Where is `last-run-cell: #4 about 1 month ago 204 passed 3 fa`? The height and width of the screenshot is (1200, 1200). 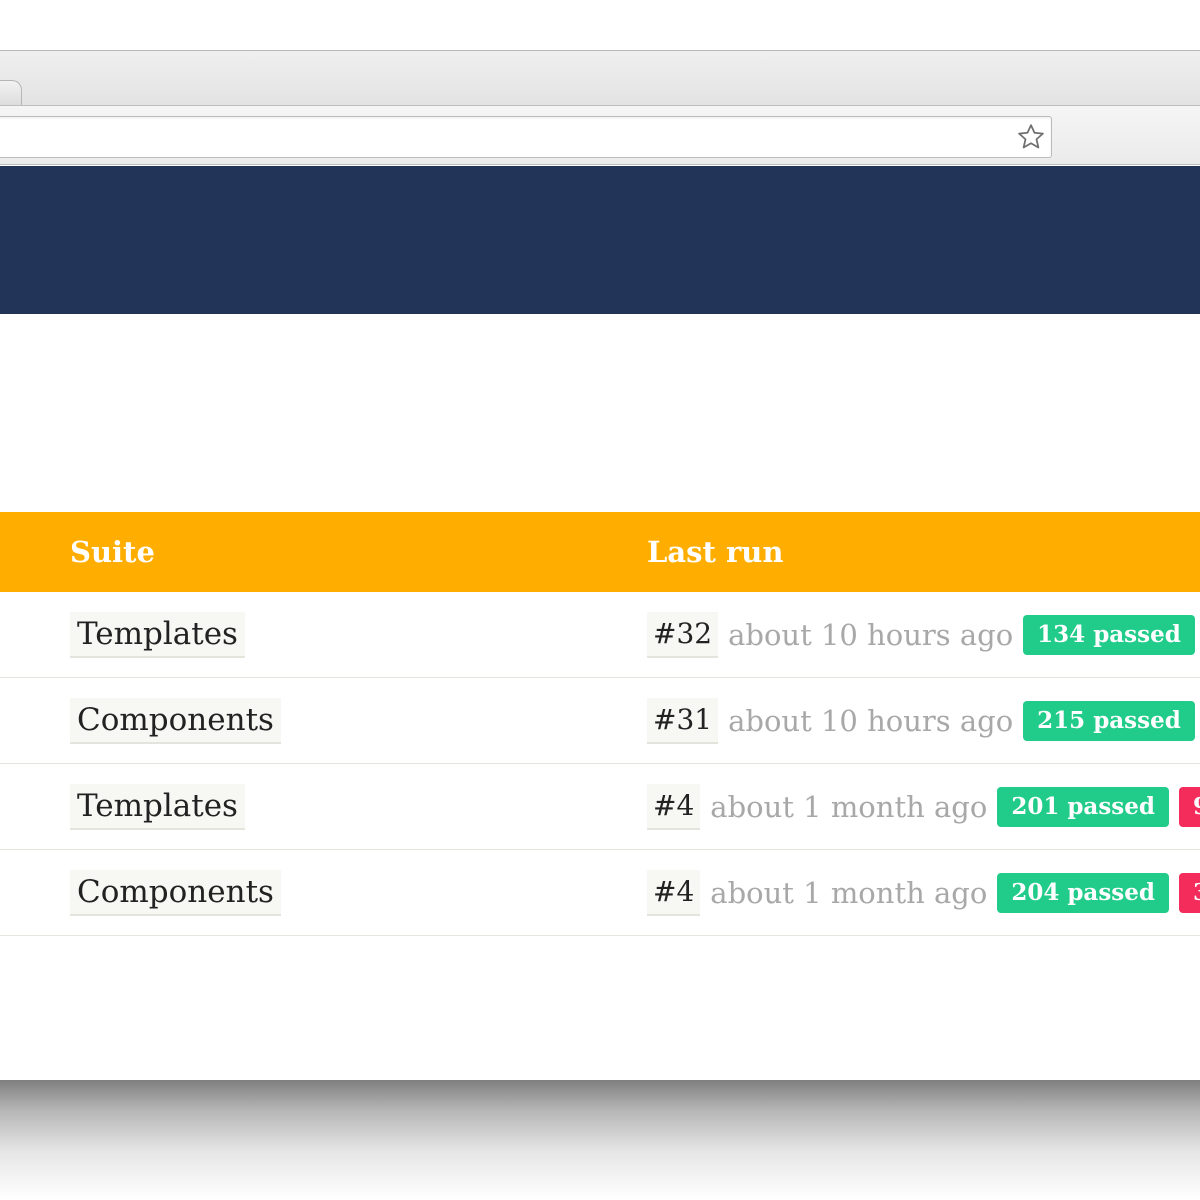 last-run-cell: #4 about 1 month ago 204 passed 3 fa is located at coordinates (923, 893).